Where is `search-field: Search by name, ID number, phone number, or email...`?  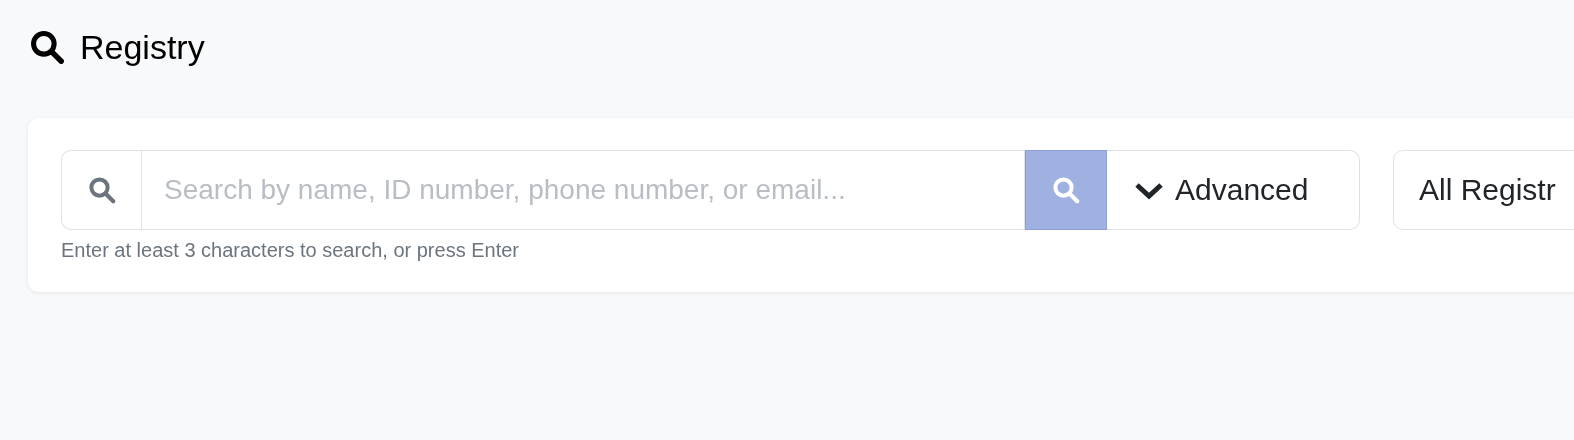 search-field: Search by name, ID number, phone number, or email... is located at coordinates (583, 190).